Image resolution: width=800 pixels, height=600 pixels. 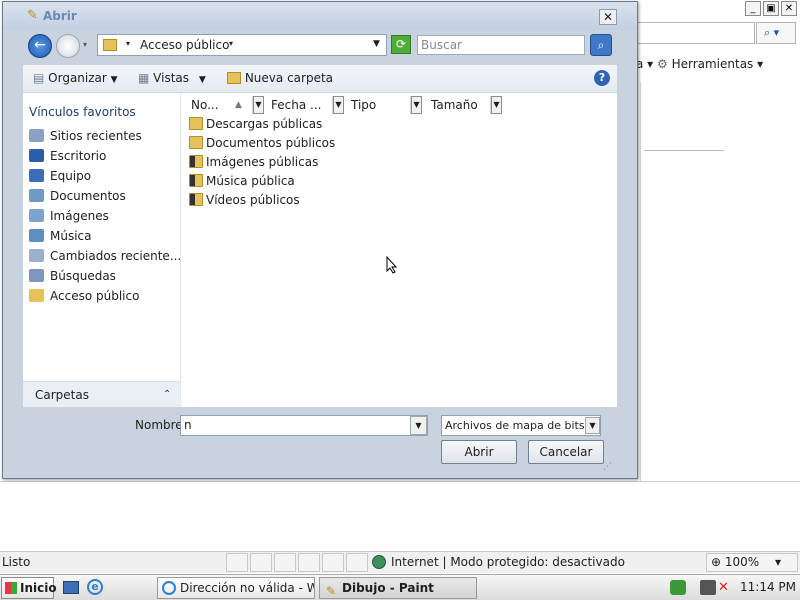 I want to click on sidebar-item-public: Acceso público, so click(x=84, y=296).